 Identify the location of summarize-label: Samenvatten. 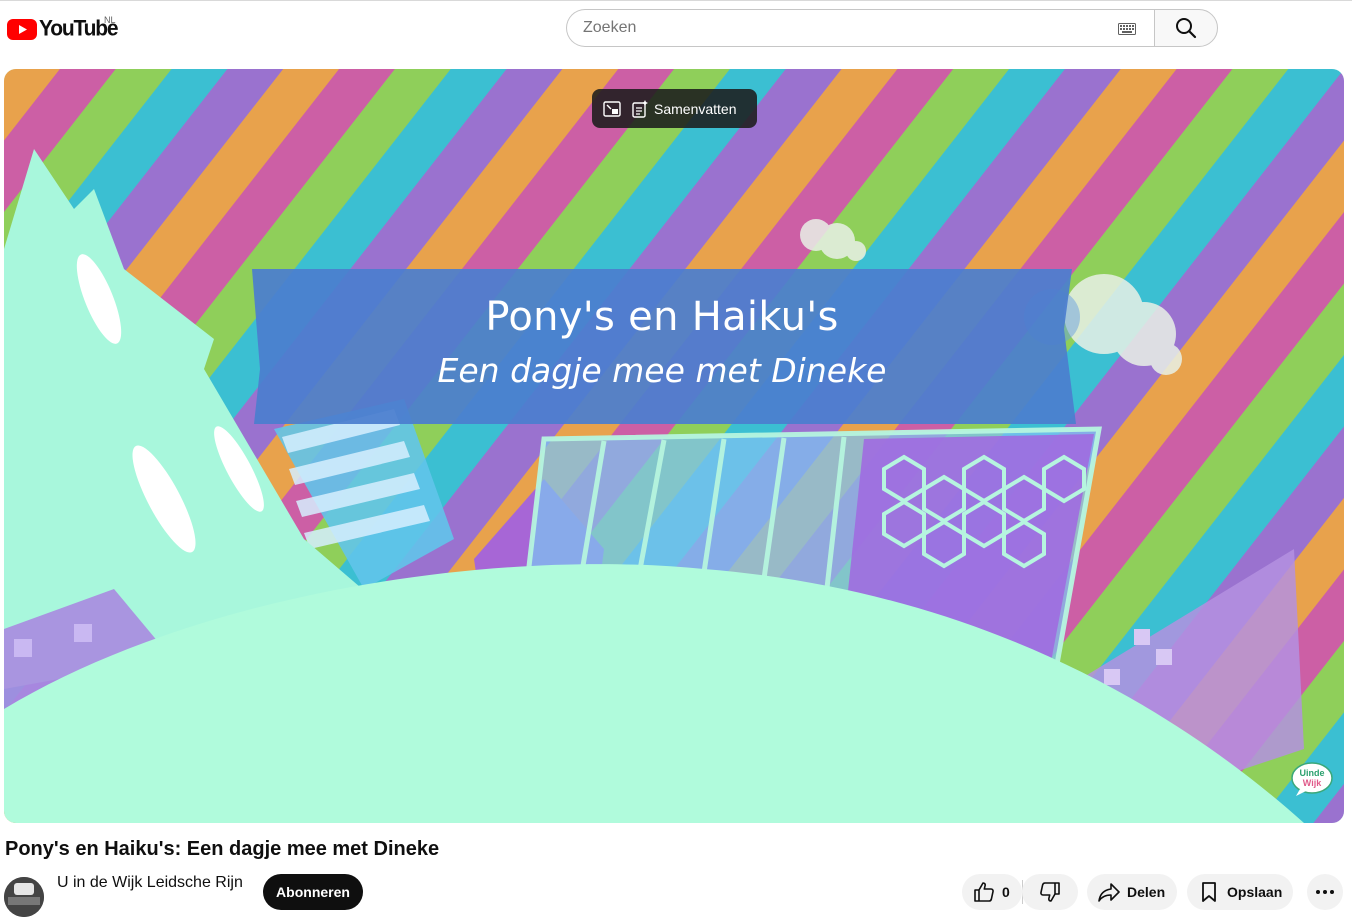
(695, 108).